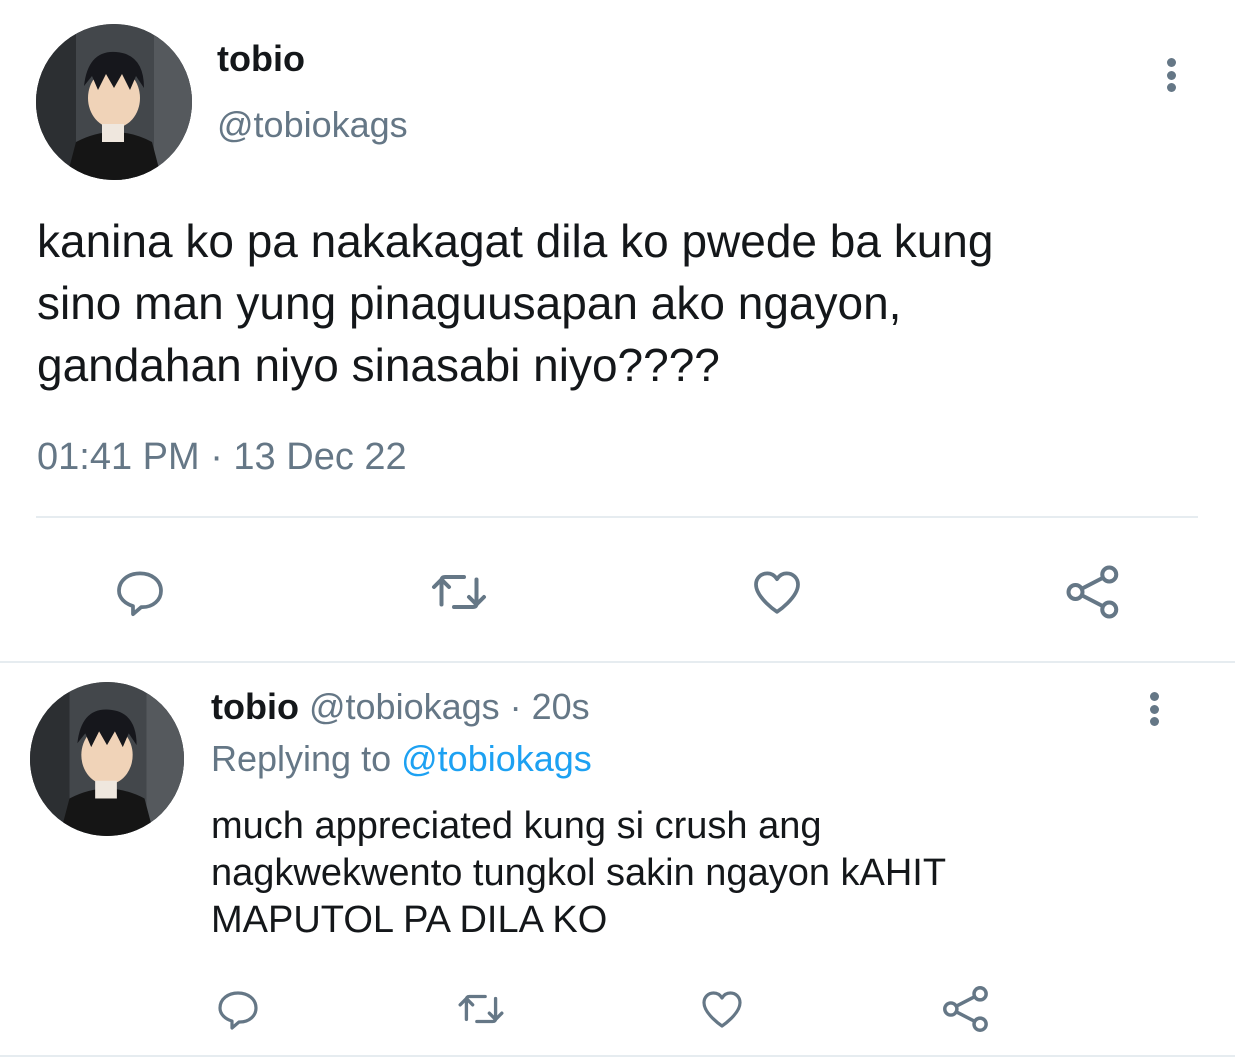 The height and width of the screenshot is (1059, 1235). What do you see at coordinates (409, 920) in the screenshot?
I see `tweet-text-line: MAPUTOL PA DILA KO` at bounding box center [409, 920].